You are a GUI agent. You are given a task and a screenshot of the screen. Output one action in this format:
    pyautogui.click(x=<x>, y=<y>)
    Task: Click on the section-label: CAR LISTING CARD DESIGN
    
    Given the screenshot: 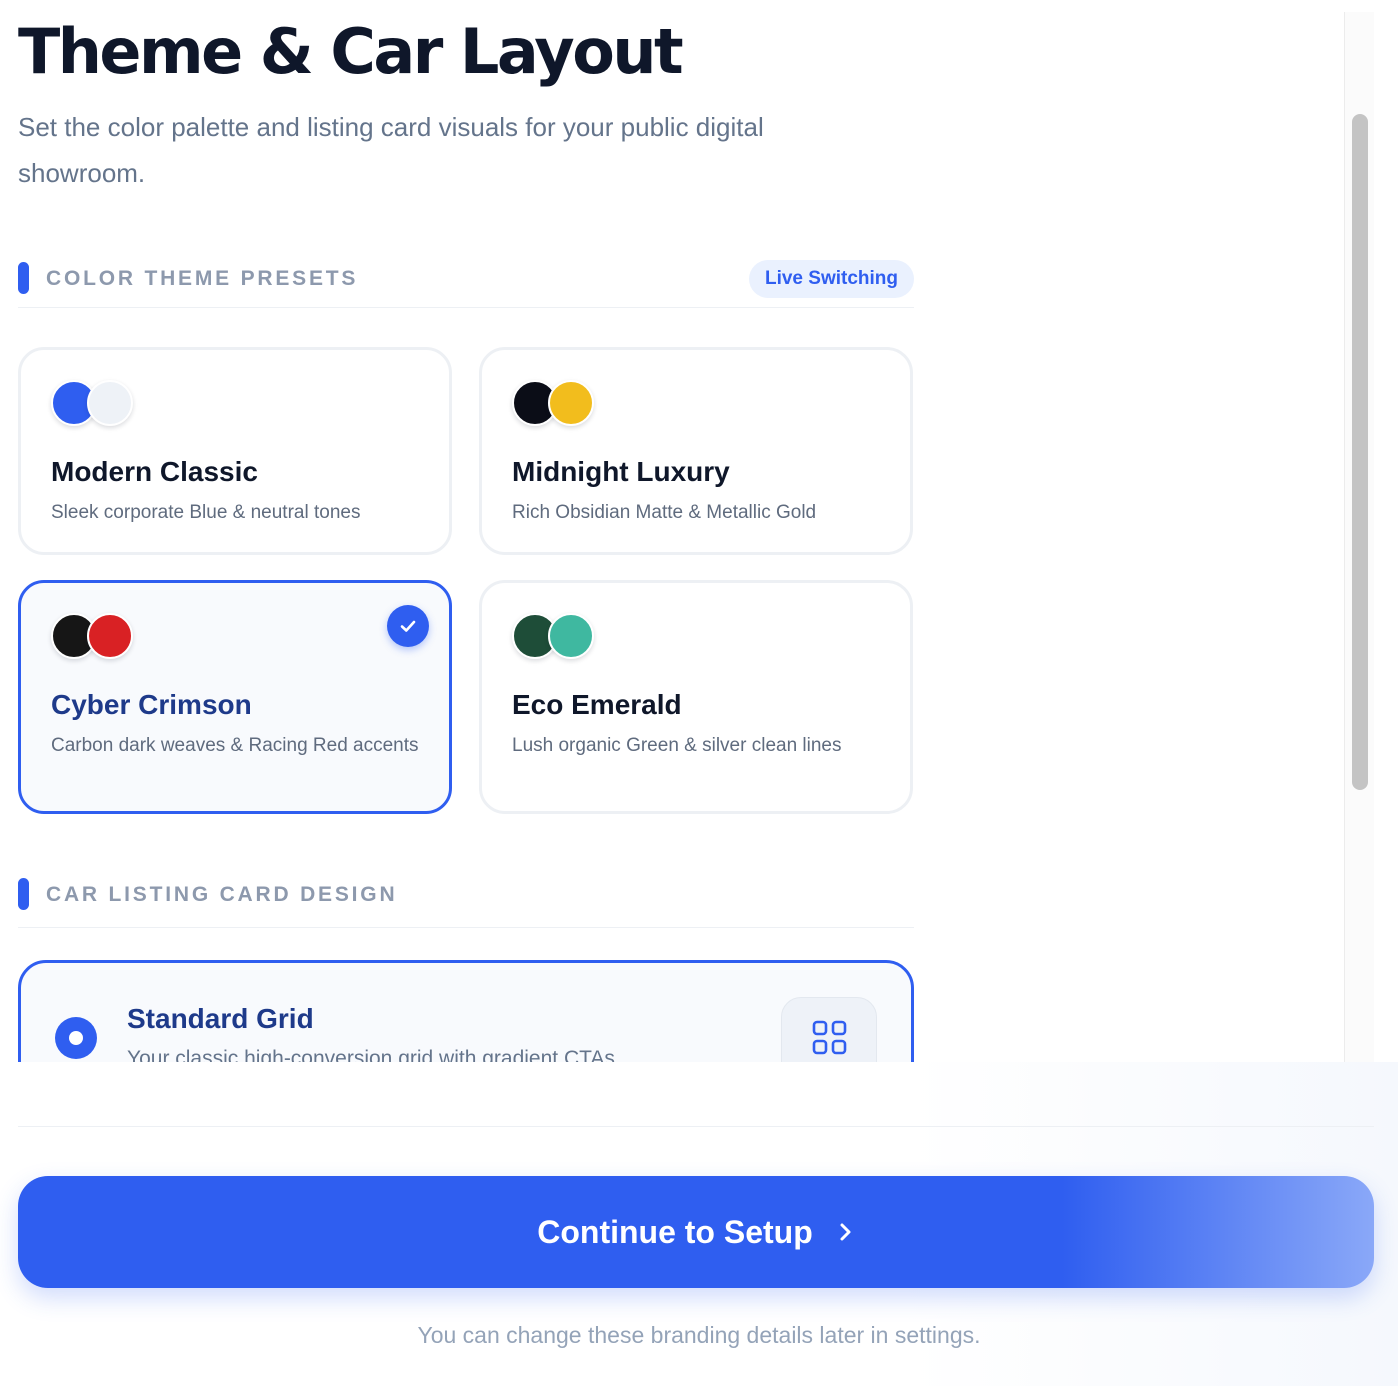 What is the action you would take?
    pyautogui.click(x=222, y=894)
    